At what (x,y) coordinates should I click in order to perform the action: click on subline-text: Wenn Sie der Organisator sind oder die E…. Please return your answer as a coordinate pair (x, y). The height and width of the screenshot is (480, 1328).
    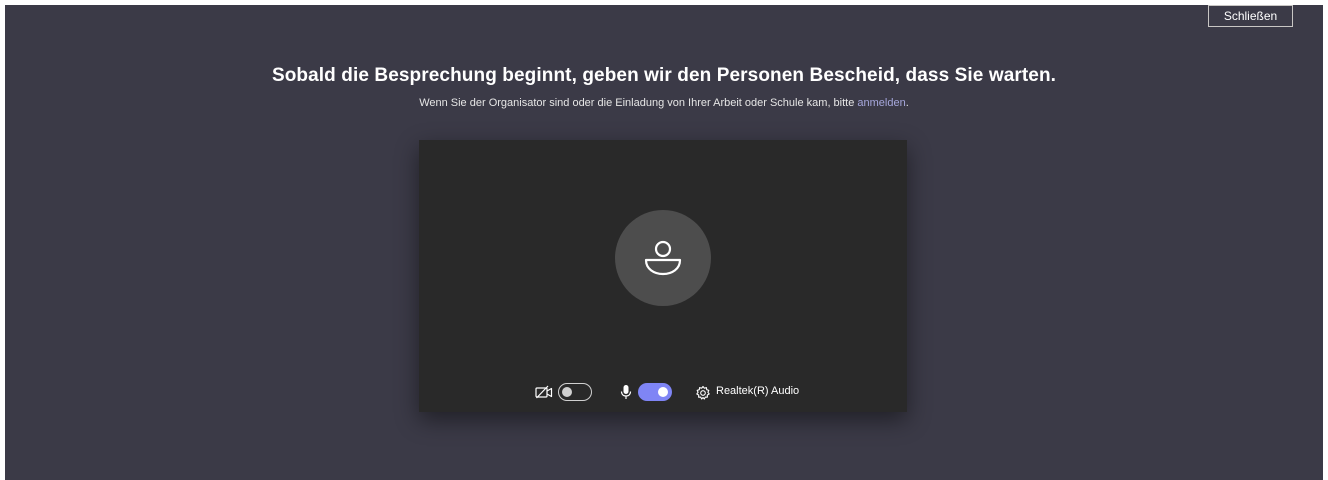
    Looking at the image, I should click on (638, 103).